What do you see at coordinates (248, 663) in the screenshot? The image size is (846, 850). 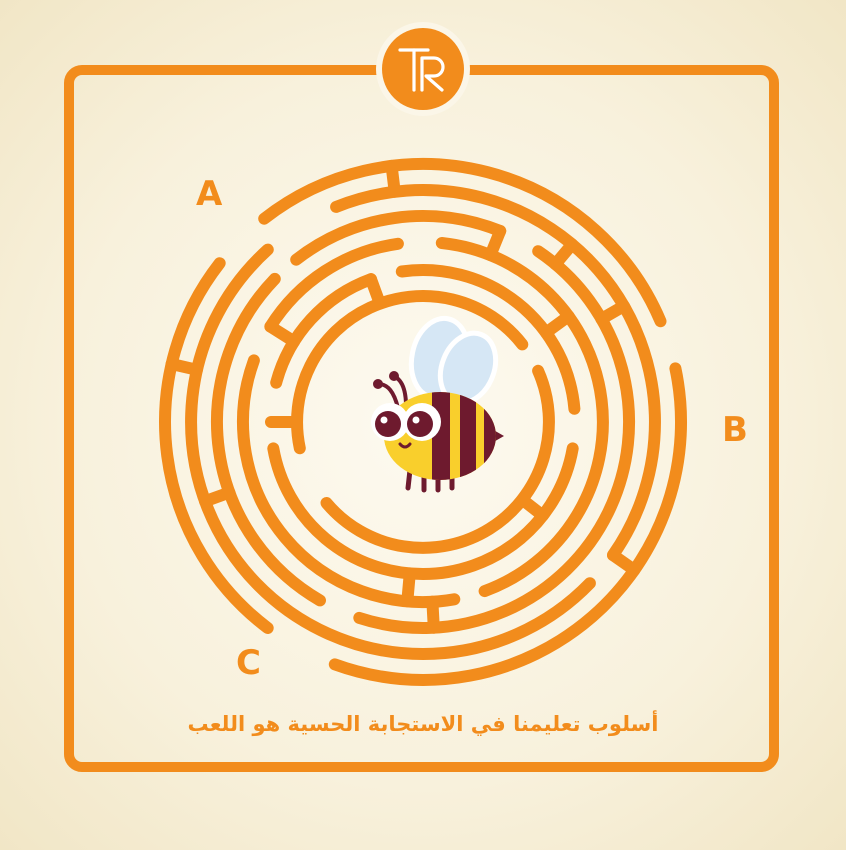 I see `exit-c-label: C` at bounding box center [248, 663].